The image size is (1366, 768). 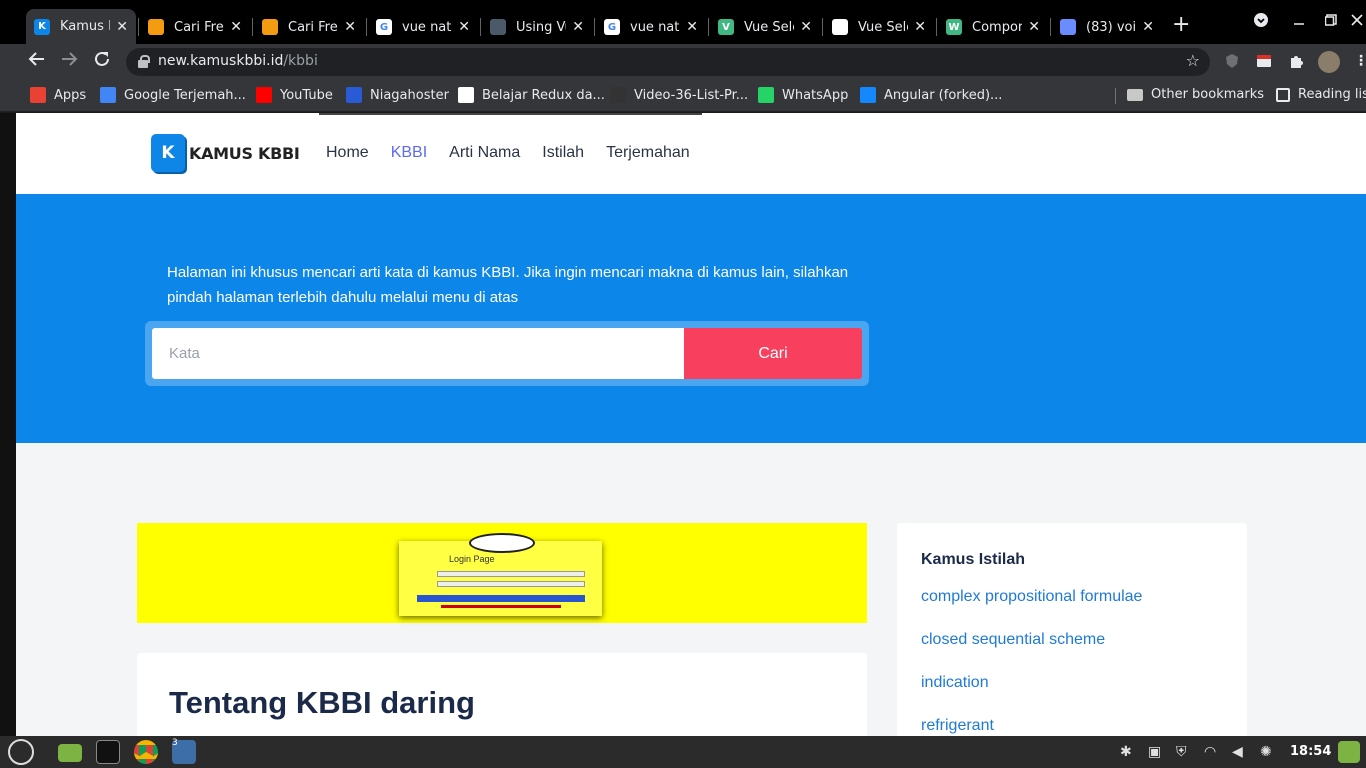 I want to click on close-window-icon, so click(x=1357, y=22).